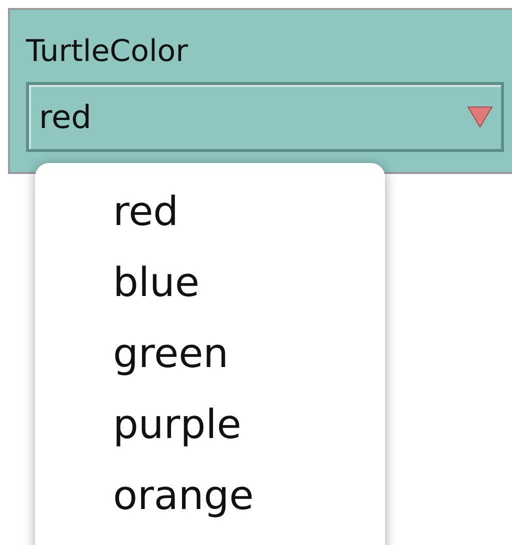 The width and height of the screenshot is (512, 545). What do you see at coordinates (144, 496) in the screenshot?
I see `menu-item: orange` at bounding box center [144, 496].